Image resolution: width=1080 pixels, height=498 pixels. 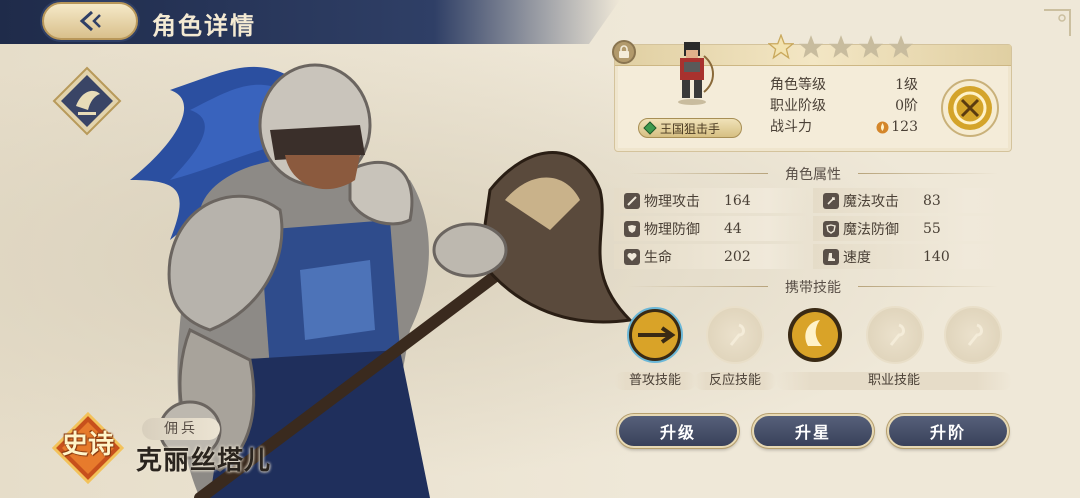 What do you see at coordinates (932, 200) in the screenshot?
I see `attr-value: 83` at bounding box center [932, 200].